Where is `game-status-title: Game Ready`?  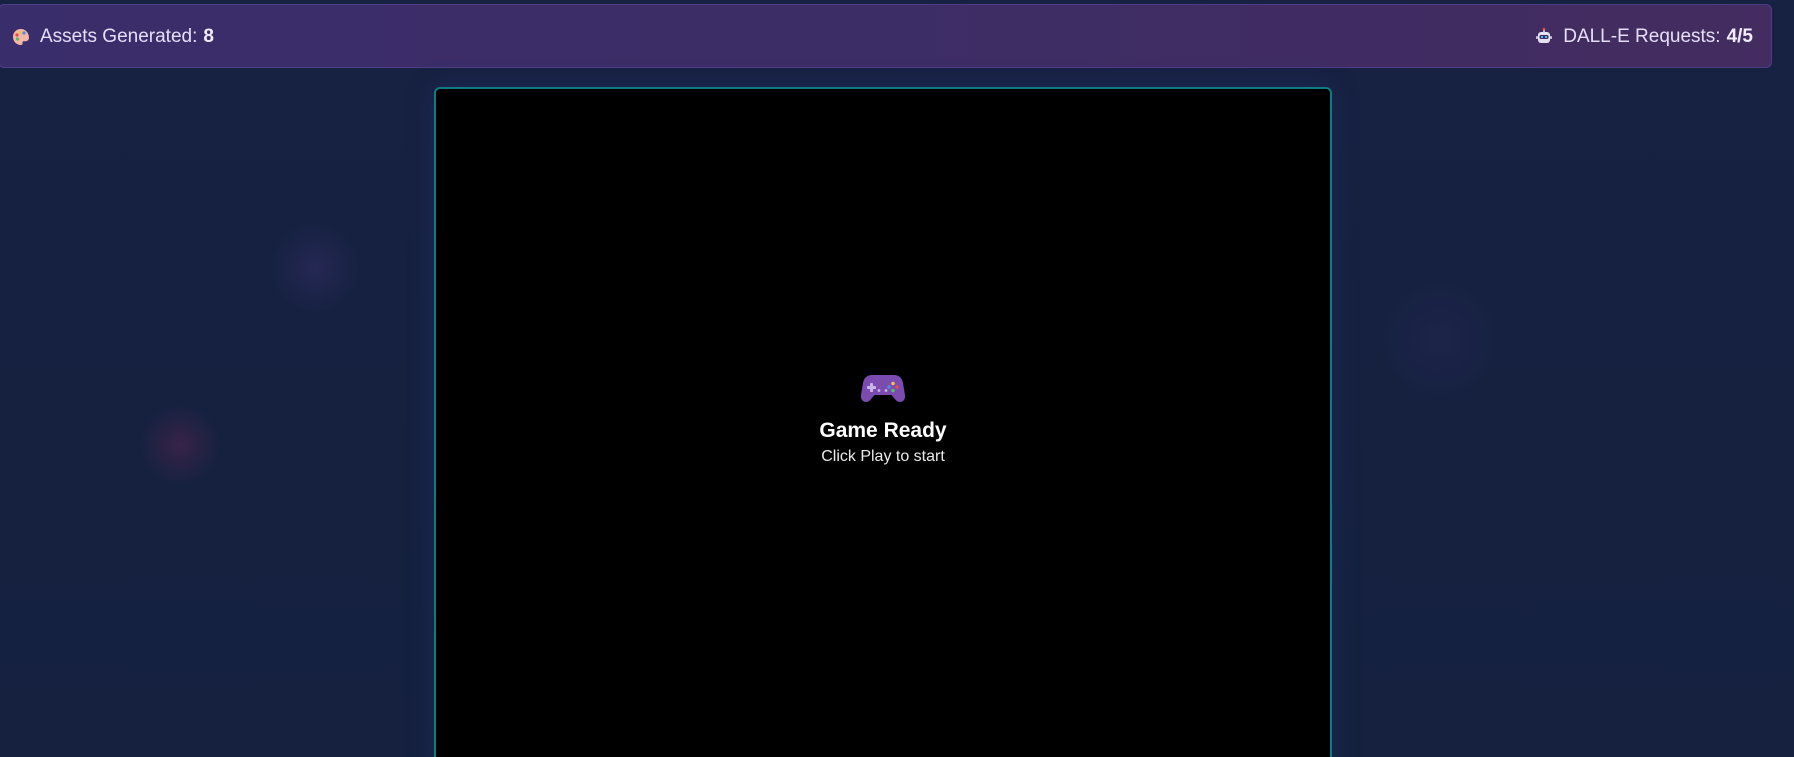 game-status-title: Game Ready is located at coordinates (883, 430).